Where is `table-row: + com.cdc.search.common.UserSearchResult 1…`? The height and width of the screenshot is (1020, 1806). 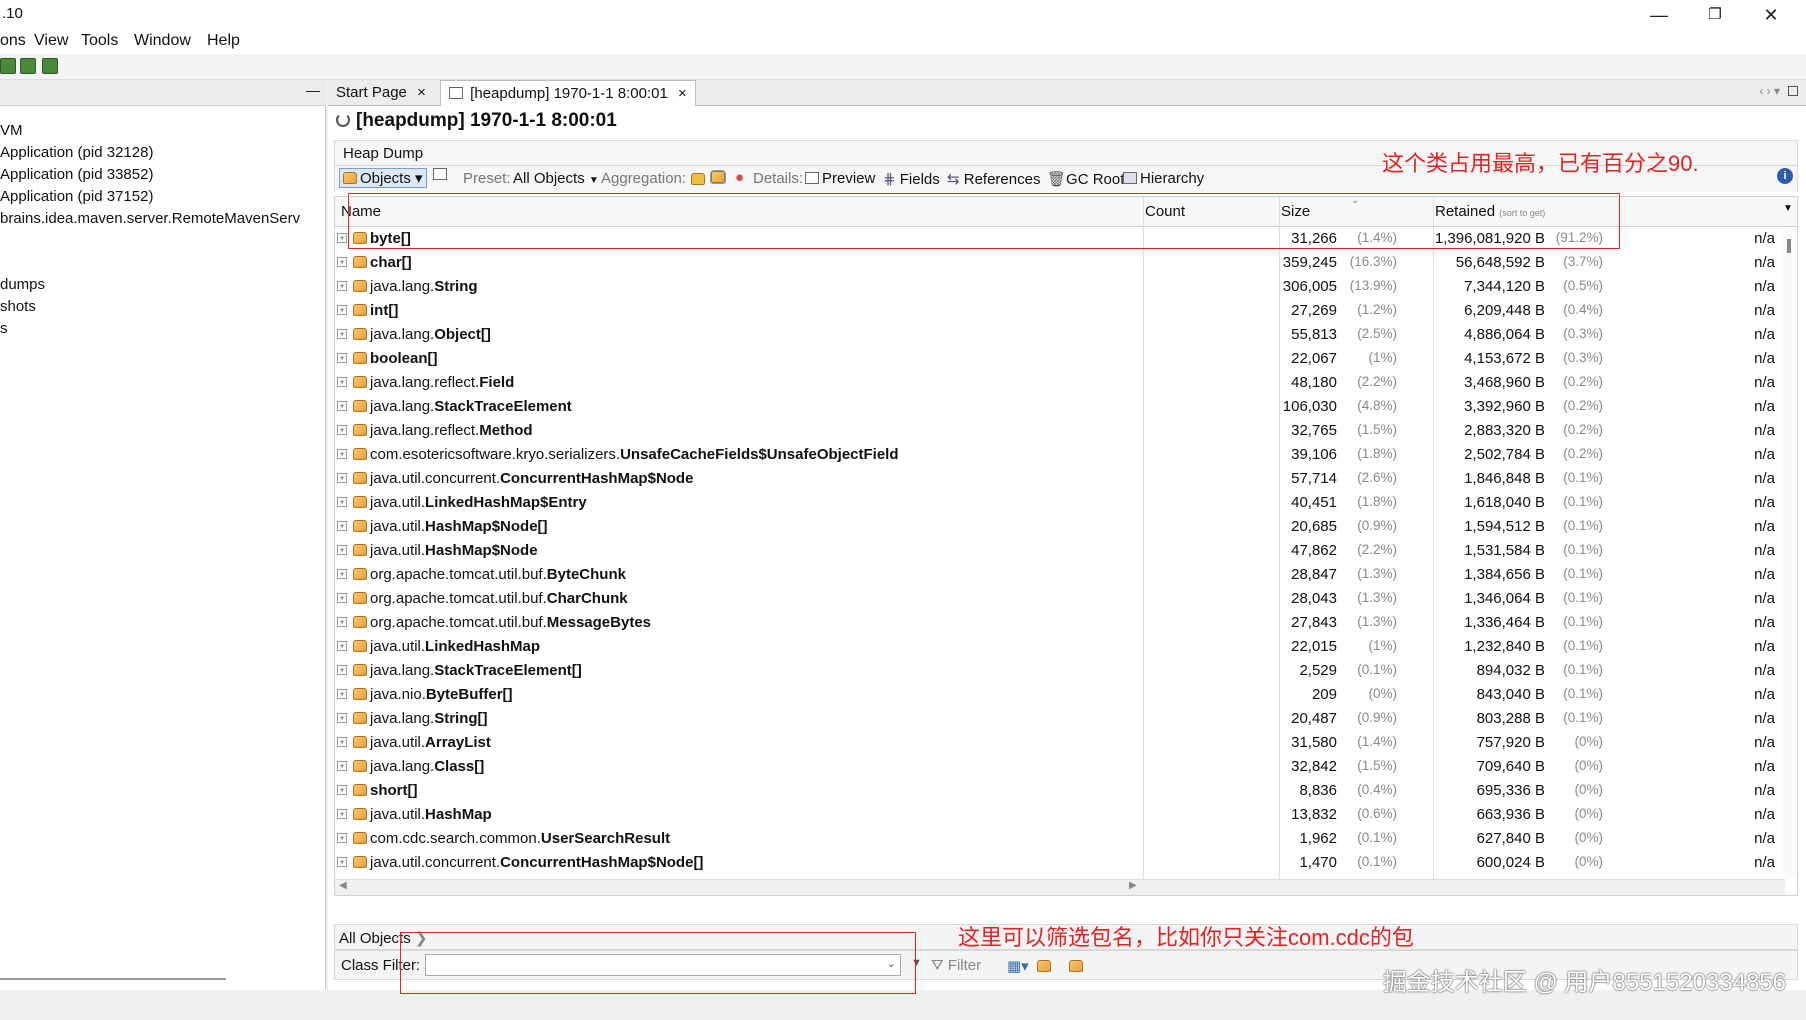 table-row: + com.cdc.search.common.UserSearchResult 1… is located at coordinates (1066, 839).